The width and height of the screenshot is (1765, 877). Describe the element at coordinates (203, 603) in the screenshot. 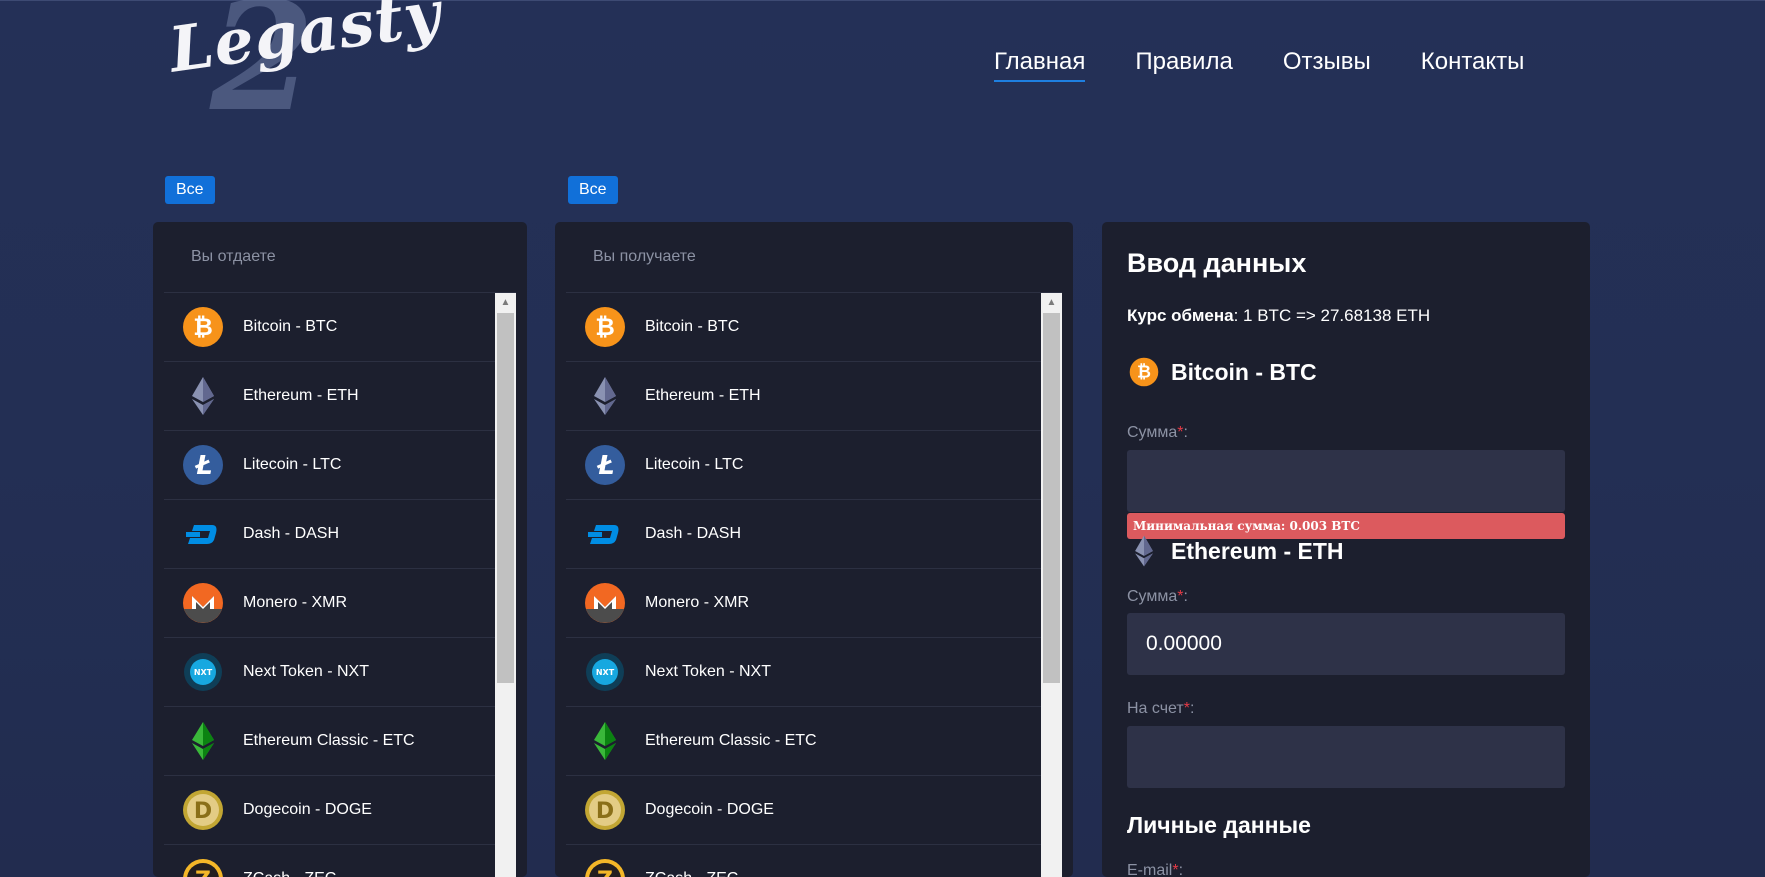

I see `monero-icon` at that location.